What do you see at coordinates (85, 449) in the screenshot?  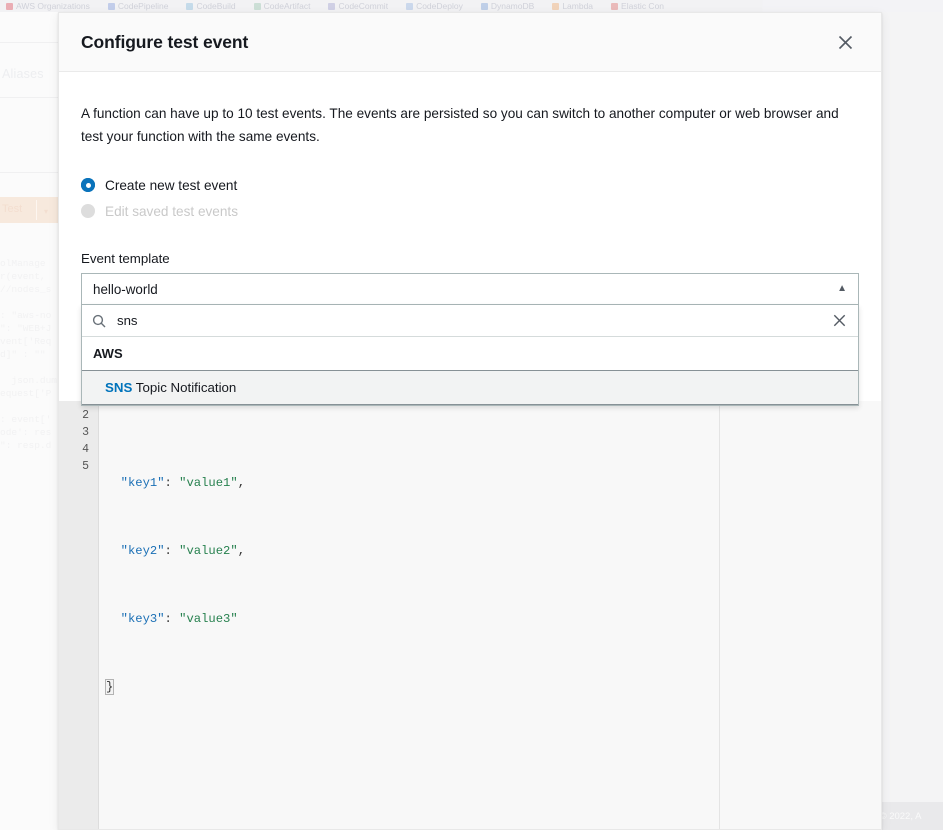 I see `line-number: 4` at bounding box center [85, 449].